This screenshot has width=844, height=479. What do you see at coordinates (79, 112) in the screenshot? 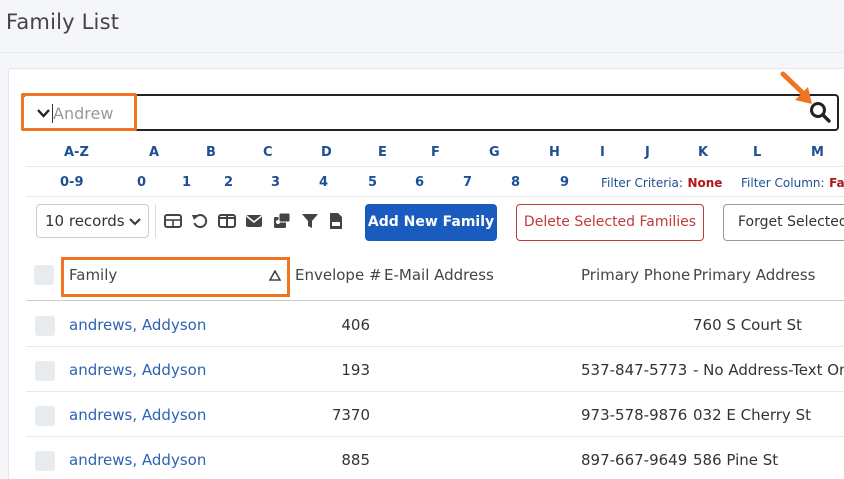
I see `search-highlight-box` at bounding box center [79, 112].